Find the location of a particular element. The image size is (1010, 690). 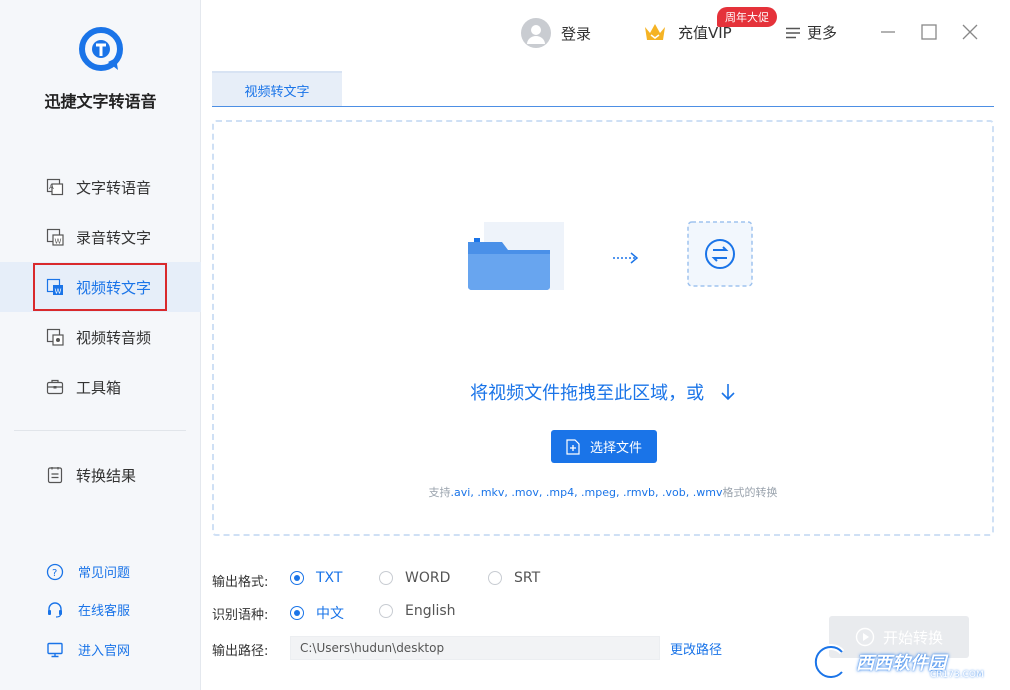

help-faq-link: ? 常见问题 is located at coordinates (88, 571).